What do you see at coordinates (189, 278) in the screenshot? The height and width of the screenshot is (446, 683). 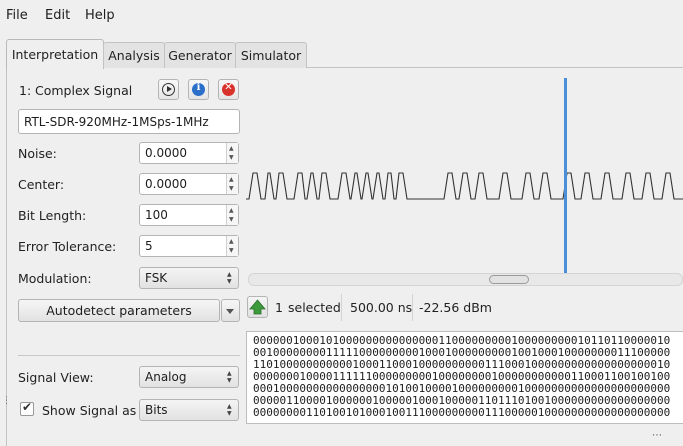 I see `modulation-select: FSK ▲ ▼` at bounding box center [189, 278].